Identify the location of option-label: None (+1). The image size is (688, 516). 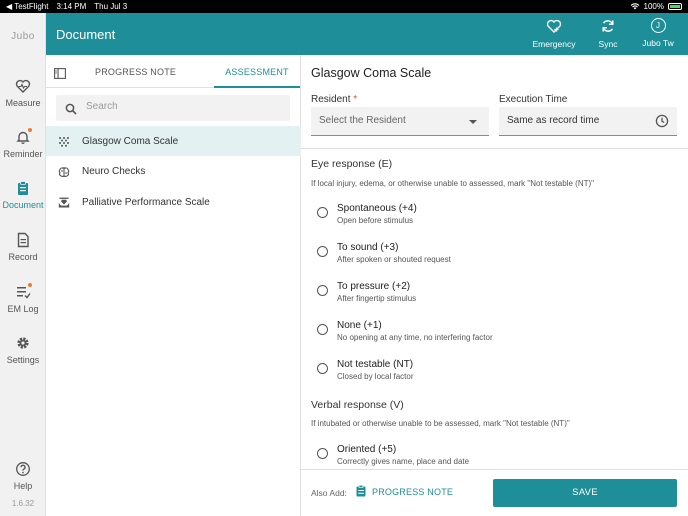
(359, 325).